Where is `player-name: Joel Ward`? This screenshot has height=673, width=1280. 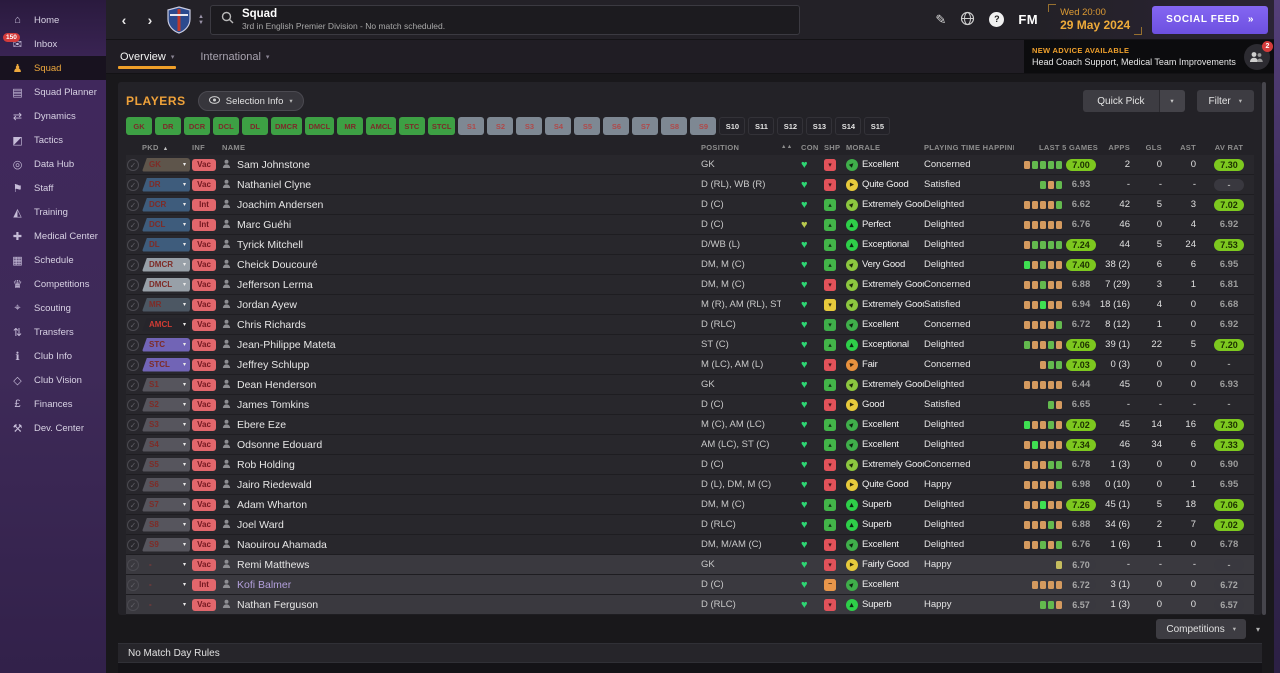 player-name: Joel Ward is located at coordinates (260, 525).